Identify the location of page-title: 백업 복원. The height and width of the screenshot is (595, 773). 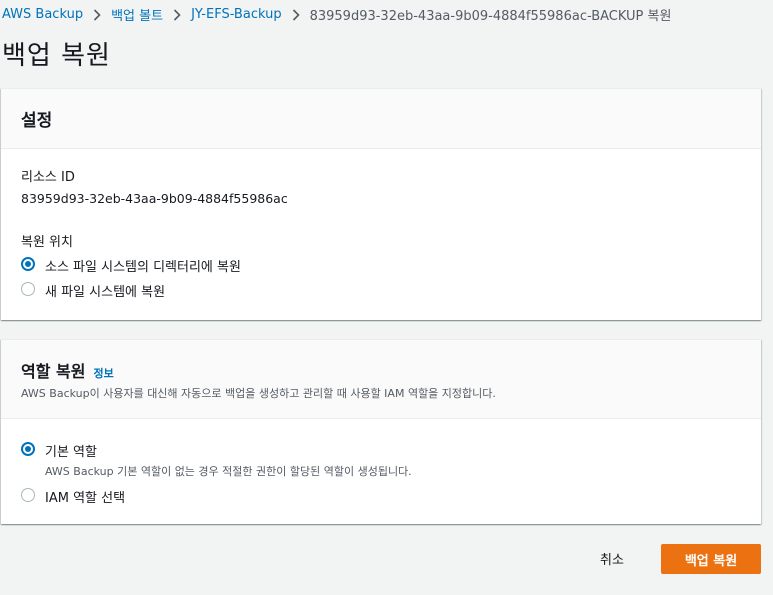
(56, 56).